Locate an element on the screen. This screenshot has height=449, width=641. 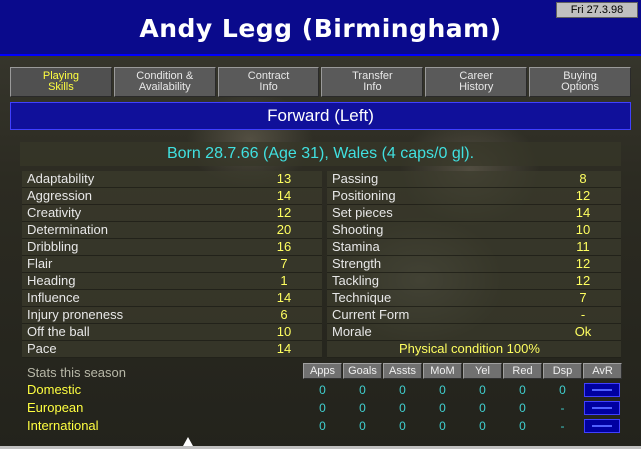
attribute-row: Set pieces 14 is located at coordinates (474, 213).